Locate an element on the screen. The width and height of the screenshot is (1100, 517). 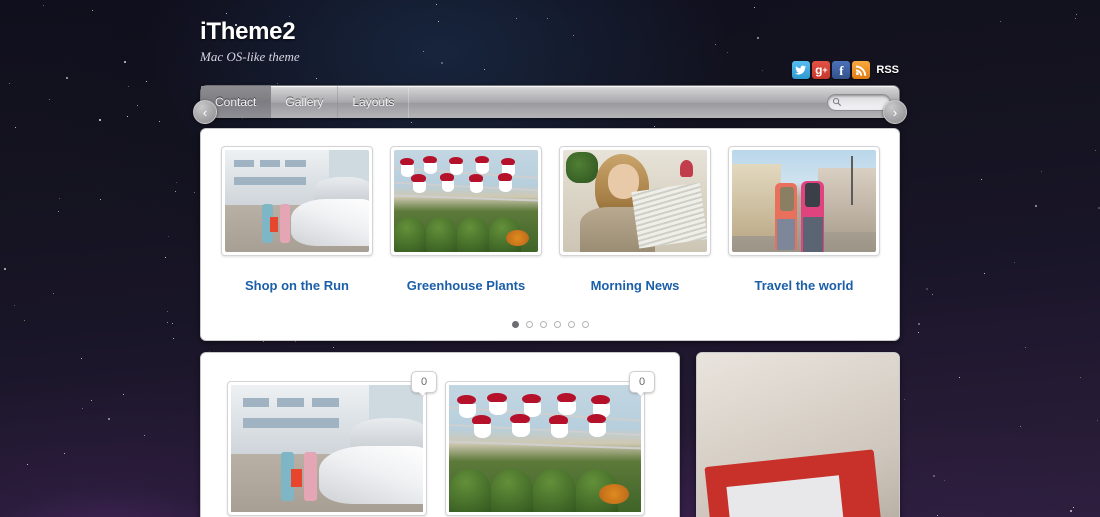
slide-item: Greenhouse Plants is located at coordinates (466, 219).